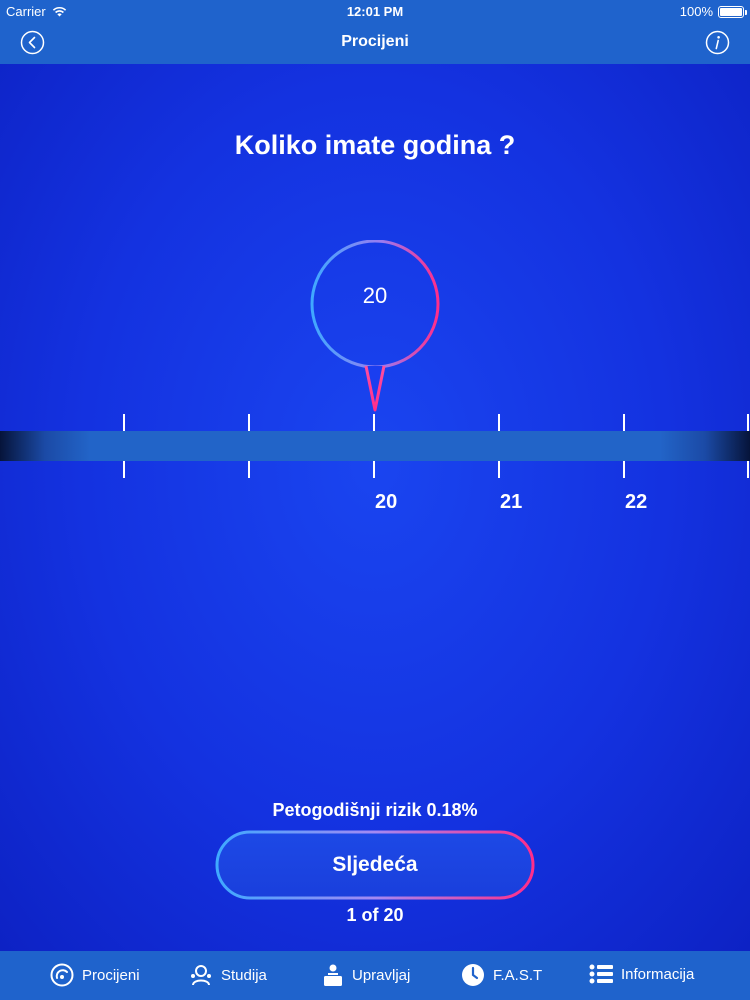  I want to click on tab-procijeni: Procijeni, so click(95, 975).